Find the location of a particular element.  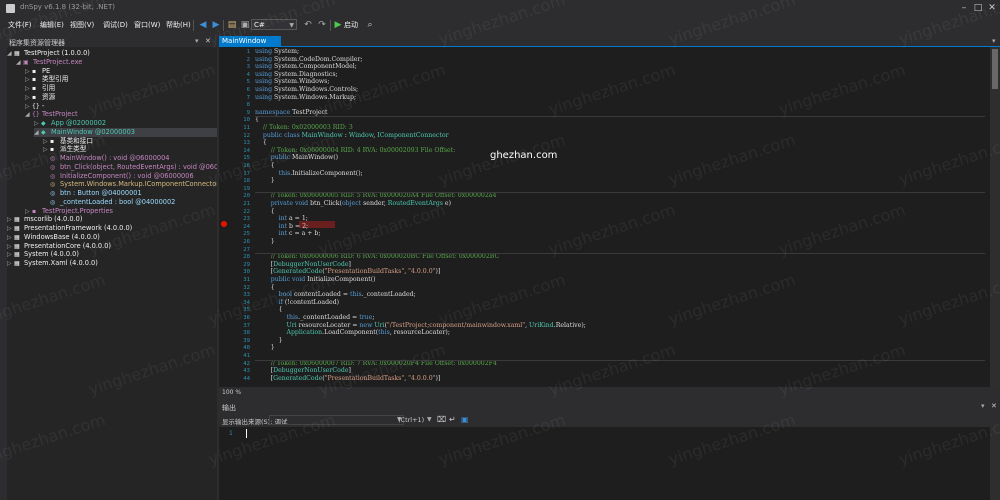

language-select: C# ▼ is located at coordinates (274, 24).